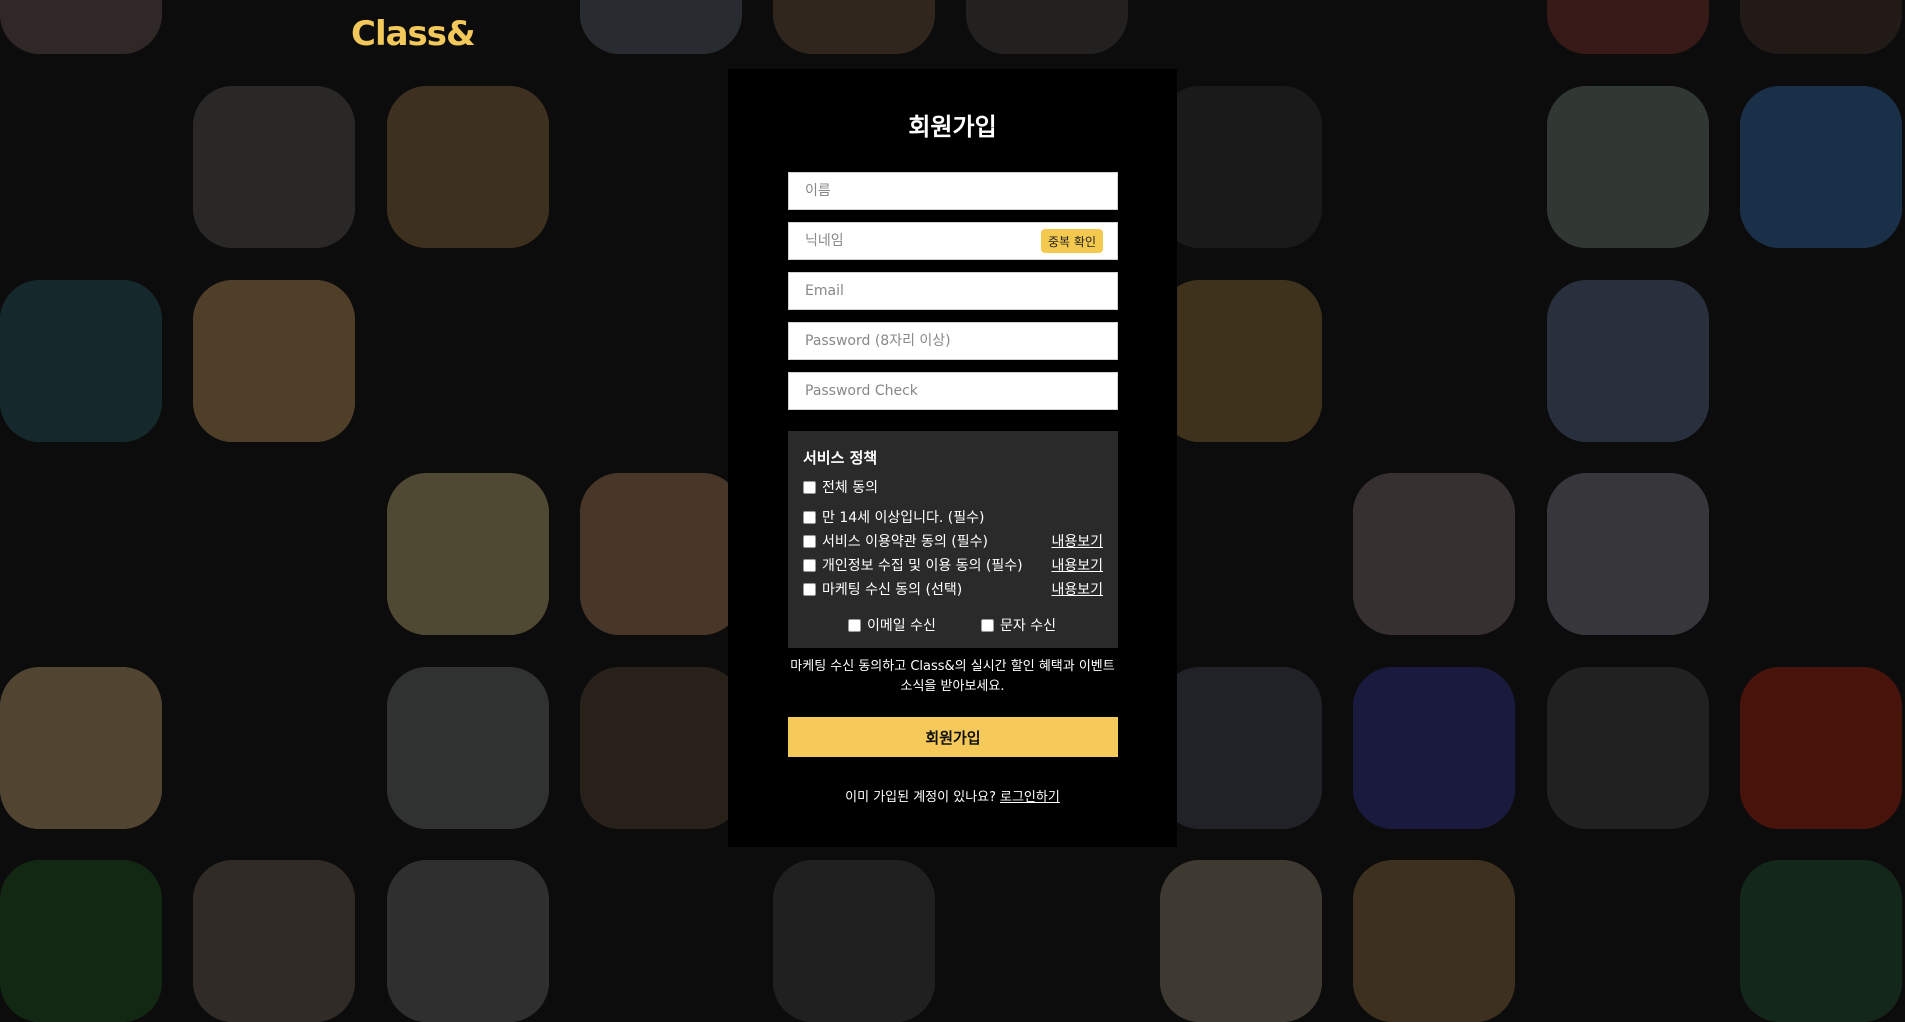  What do you see at coordinates (903, 518) in the screenshot?
I see `age-label: 만 14세 이상입니다. (필수)` at bounding box center [903, 518].